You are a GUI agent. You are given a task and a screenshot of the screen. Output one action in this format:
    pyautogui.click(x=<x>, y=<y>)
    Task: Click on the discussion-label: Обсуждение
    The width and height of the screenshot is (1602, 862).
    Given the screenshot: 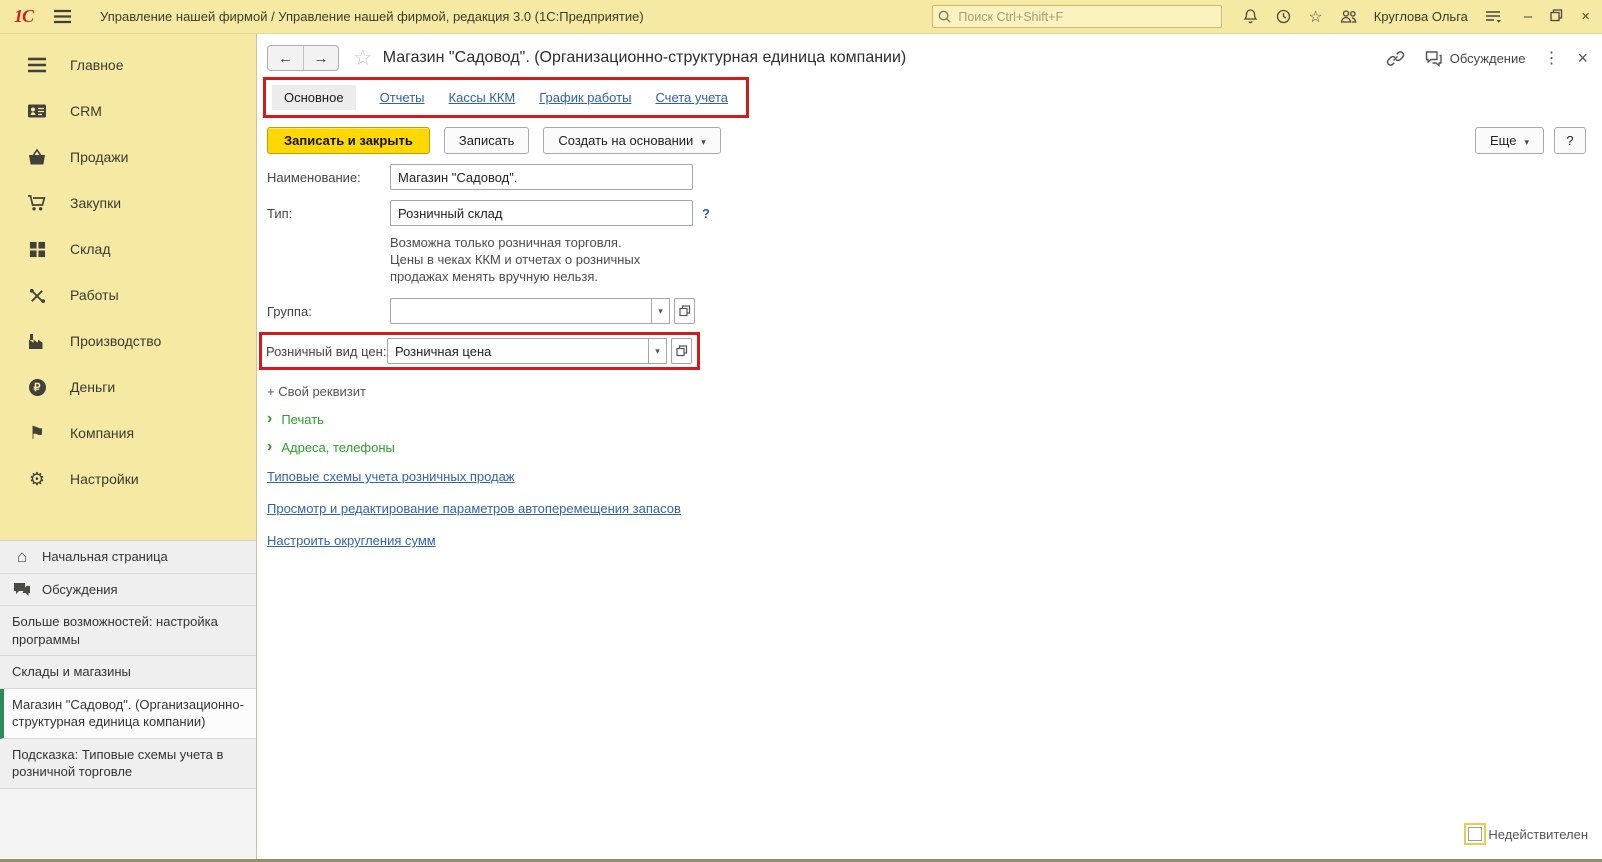 What is the action you would take?
    pyautogui.click(x=1487, y=58)
    